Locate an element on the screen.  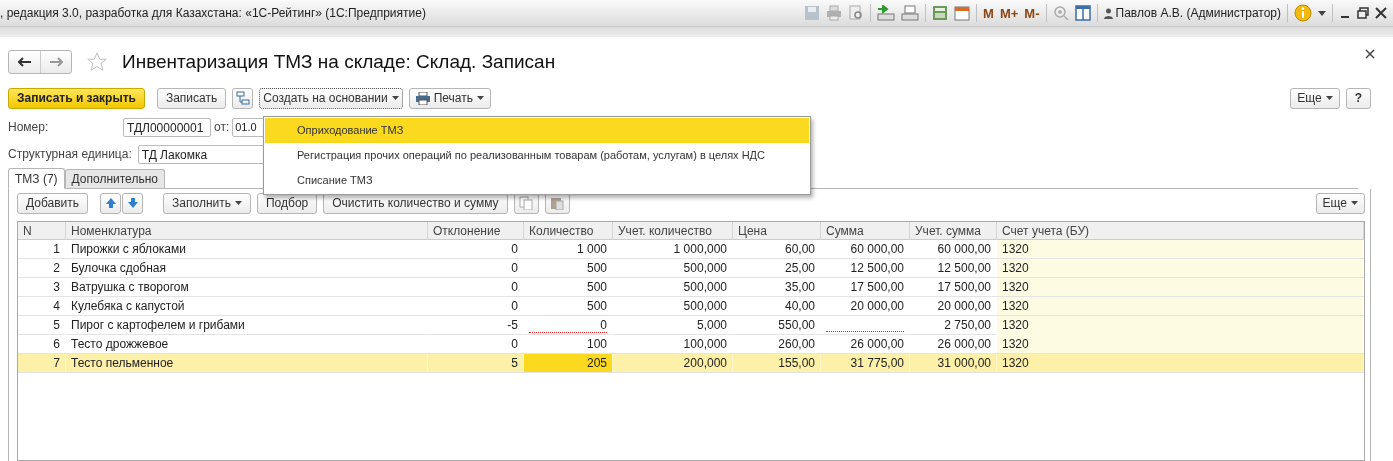
memory-button: M+ is located at coordinates (1009, 13).